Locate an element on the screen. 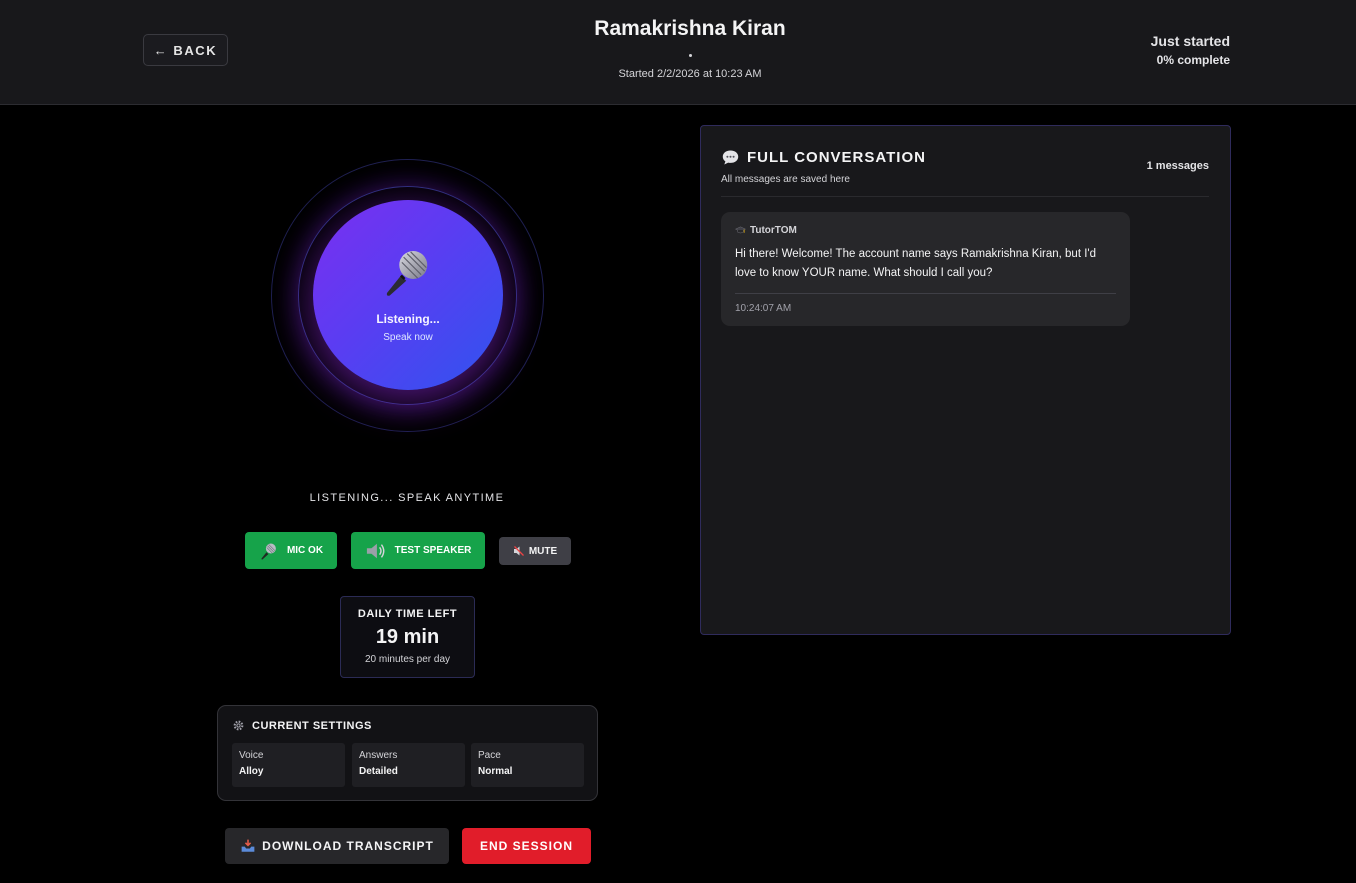 The height and width of the screenshot is (883, 1356). settings-title: CURRENT SETTINGS is located at coordinates (312, 725).